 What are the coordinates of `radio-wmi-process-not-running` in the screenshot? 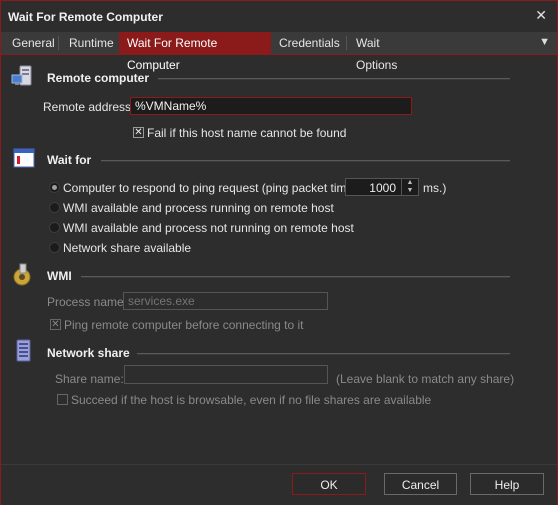 It's located at (54, 227).